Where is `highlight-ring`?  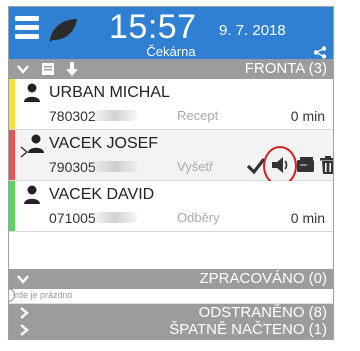 highlight-ring is located at coordinates (280, 166).